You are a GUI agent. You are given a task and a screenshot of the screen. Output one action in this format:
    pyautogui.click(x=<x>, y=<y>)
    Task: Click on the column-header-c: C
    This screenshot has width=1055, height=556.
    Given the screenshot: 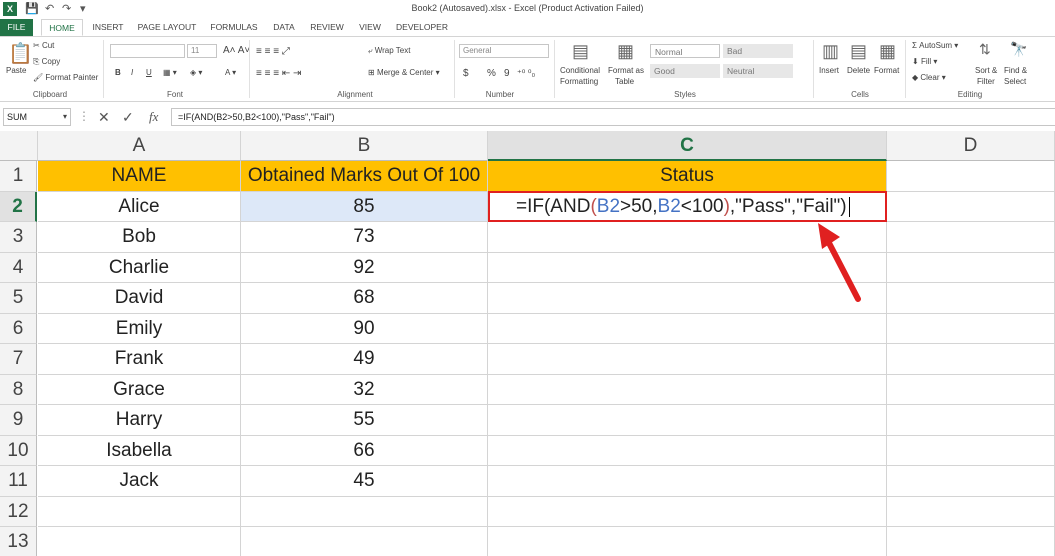 What is the action you would take?
    pyautogui.click(x=687, y=146)
    